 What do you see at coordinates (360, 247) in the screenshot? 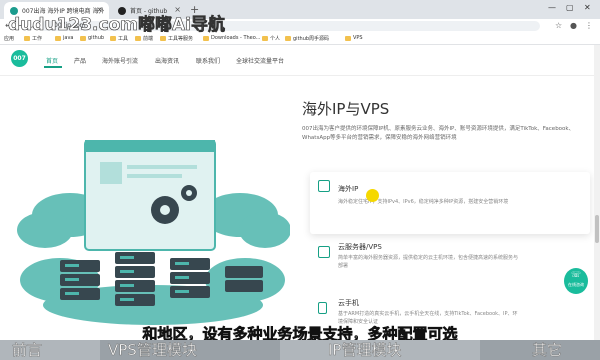
I see `card-title: 云服务器/VPS` at bounding box center [360, 247].